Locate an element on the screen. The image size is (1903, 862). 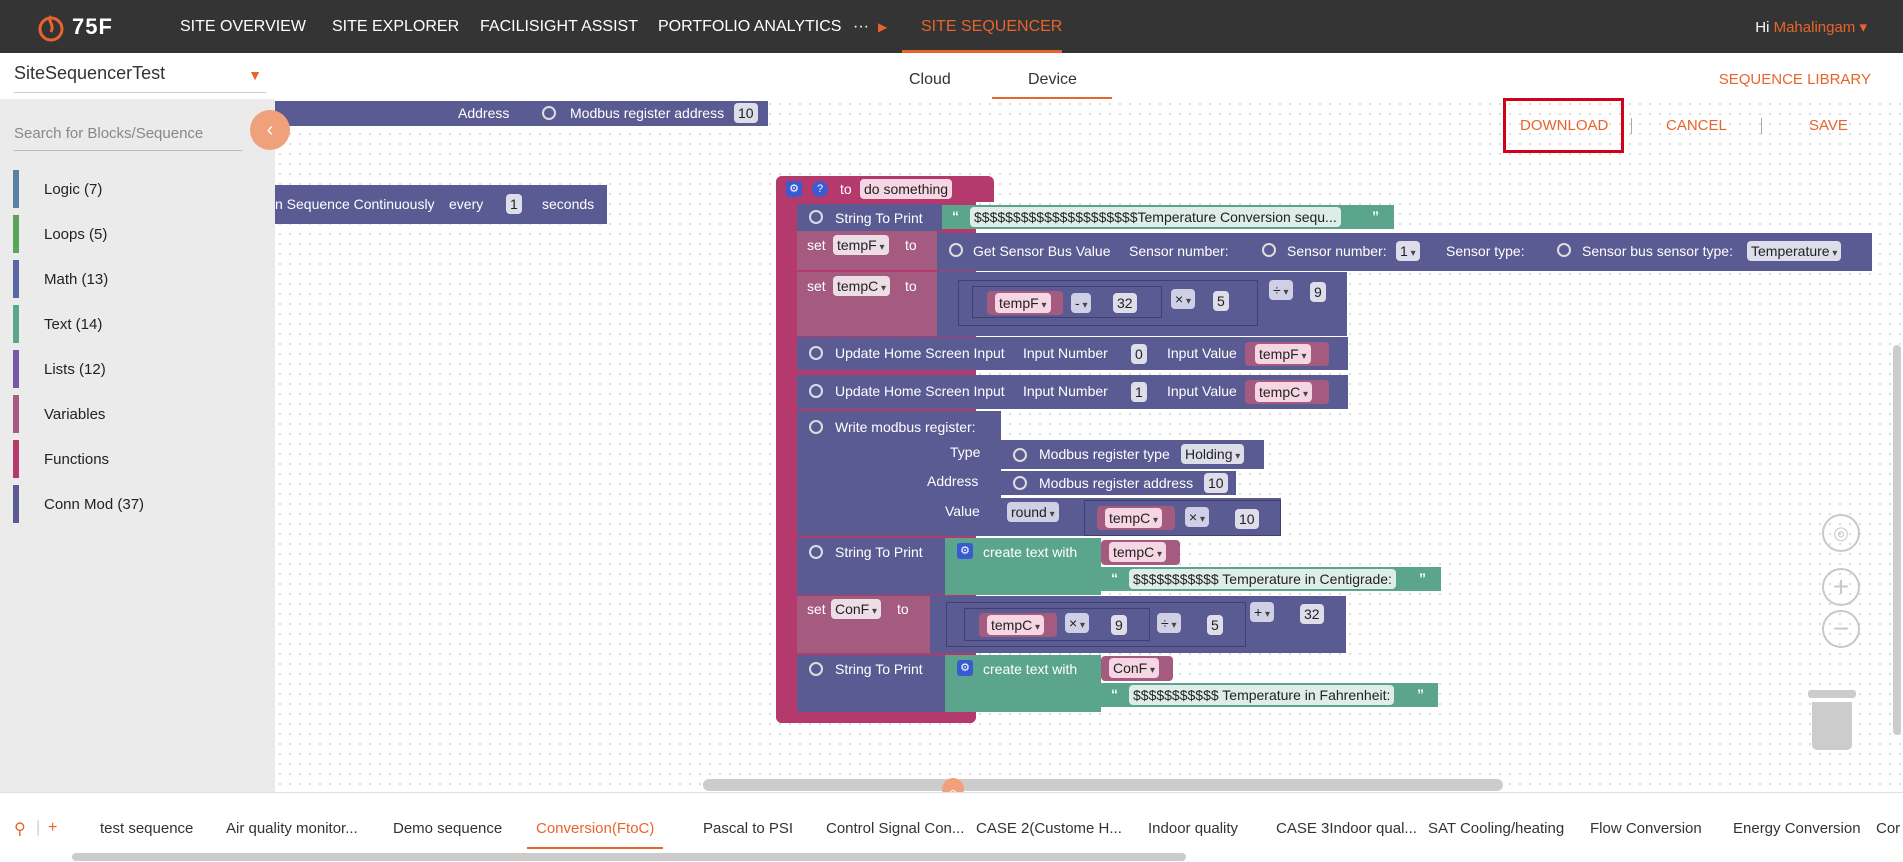
category-item: Logic (7) is located at coordinates (138, 189).